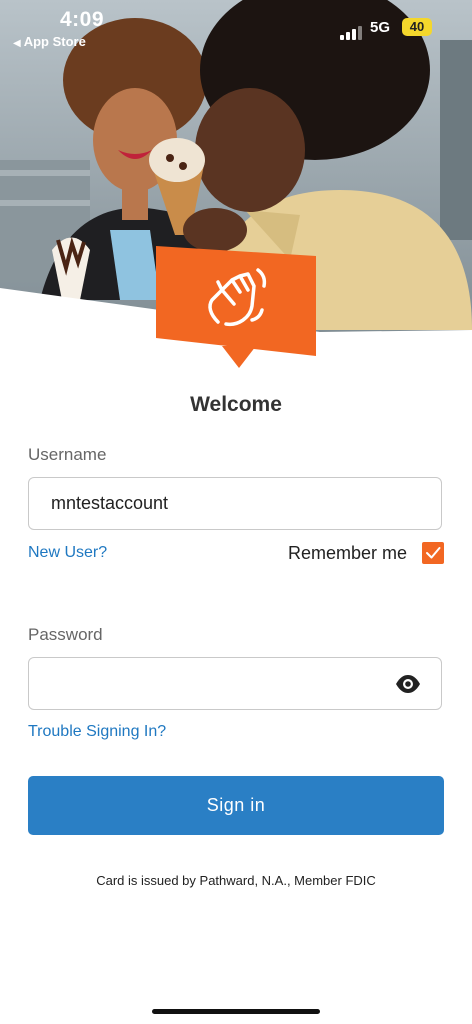  Describe the element at coordinates (408, 684) in the screenshot. I see `show-password-eye-icon` at that location.